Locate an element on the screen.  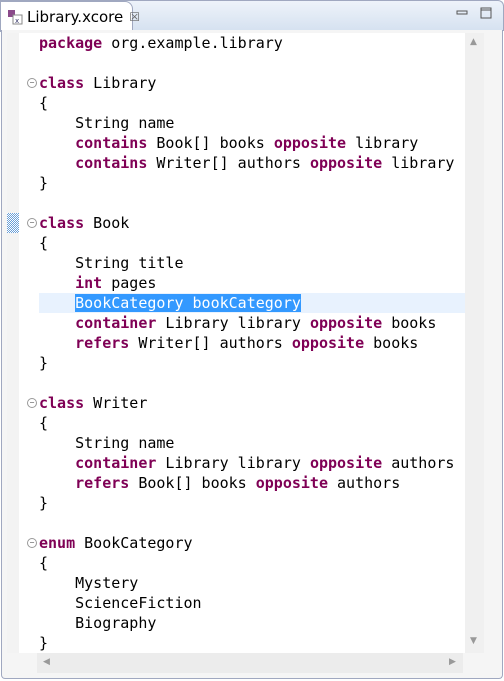
code-line: − class Book is located at coordinates (246, 223).